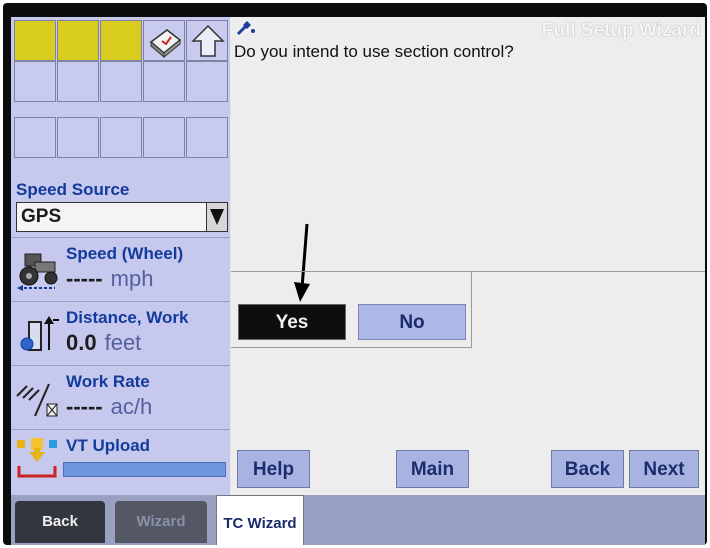  I want to click on tab-back: Back, so click(60, 522).